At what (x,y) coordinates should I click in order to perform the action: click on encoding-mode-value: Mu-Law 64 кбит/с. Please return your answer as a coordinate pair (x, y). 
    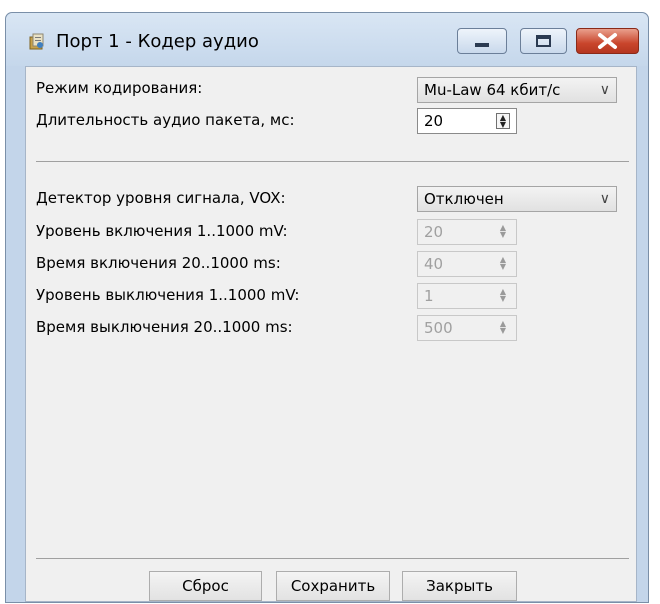
    Looking at the image, I should click on (492, 90).